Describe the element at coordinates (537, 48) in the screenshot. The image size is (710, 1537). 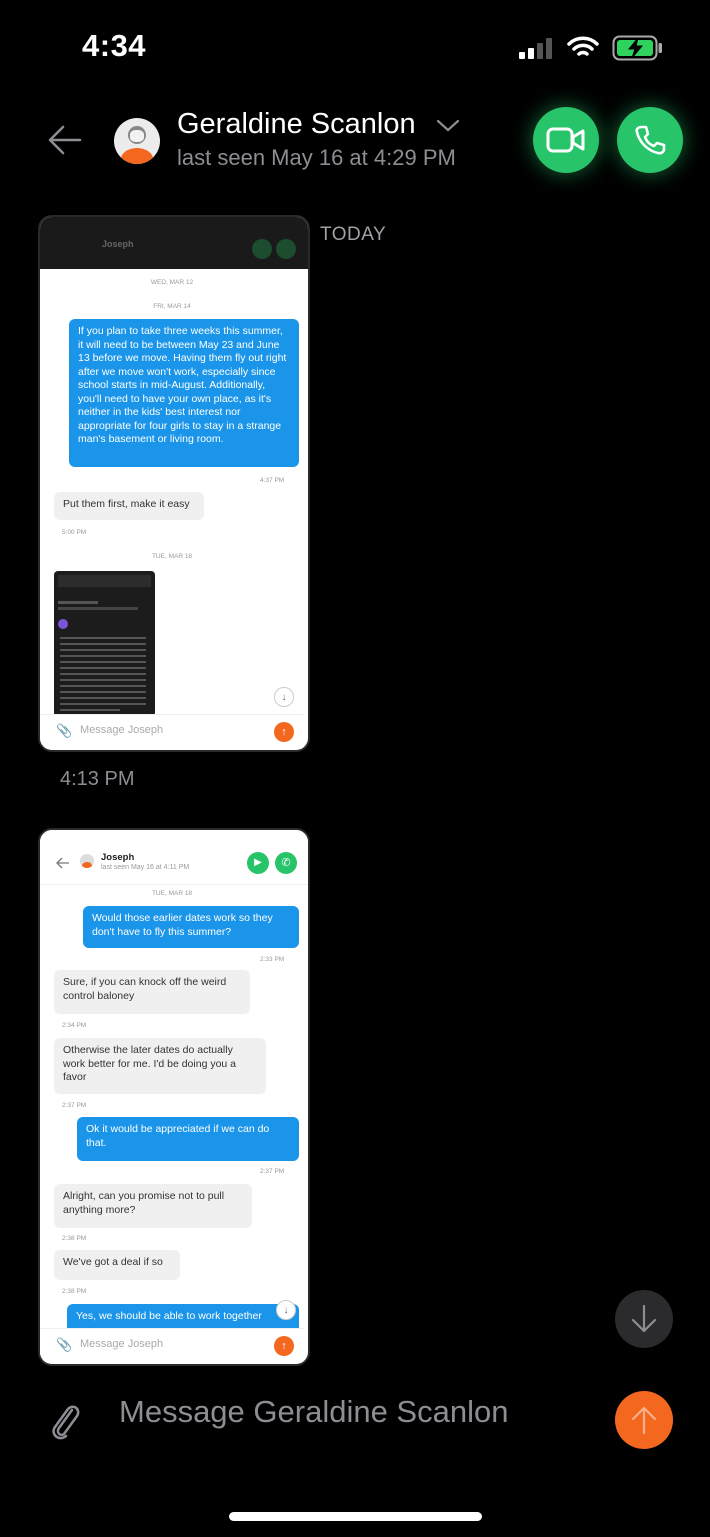
I see `signal-icon` at that location.